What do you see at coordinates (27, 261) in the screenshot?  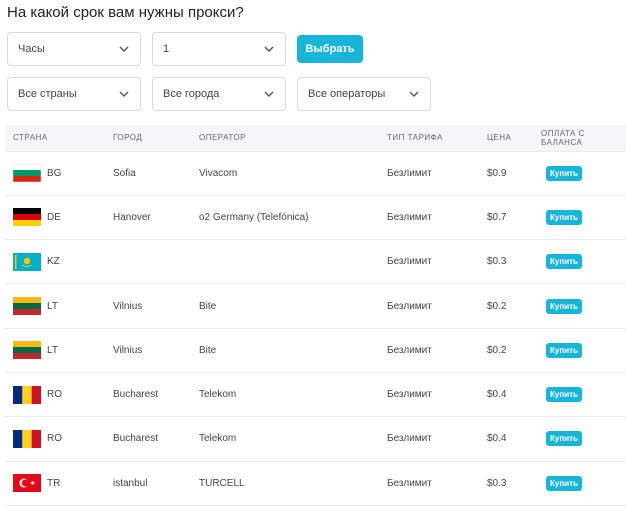 I see `flag-kz-icon` at bounding box center [27, 261].